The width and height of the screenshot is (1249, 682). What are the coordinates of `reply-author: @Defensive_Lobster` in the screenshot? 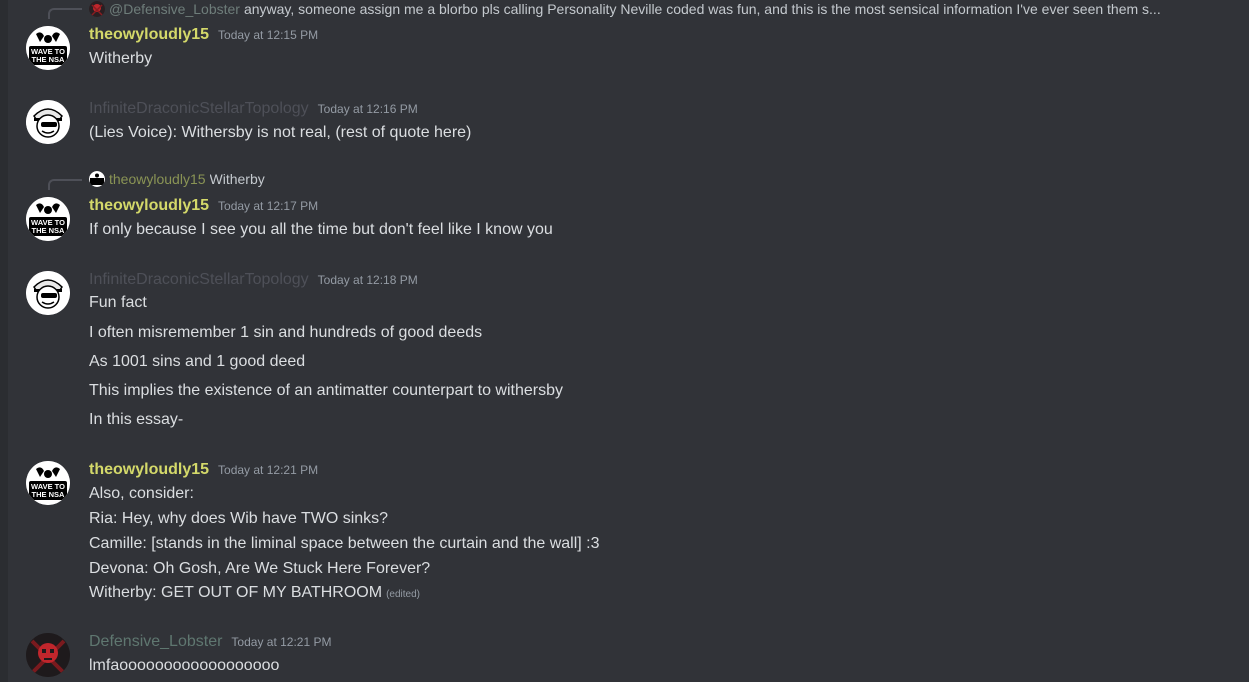 It's located at (174, 9).